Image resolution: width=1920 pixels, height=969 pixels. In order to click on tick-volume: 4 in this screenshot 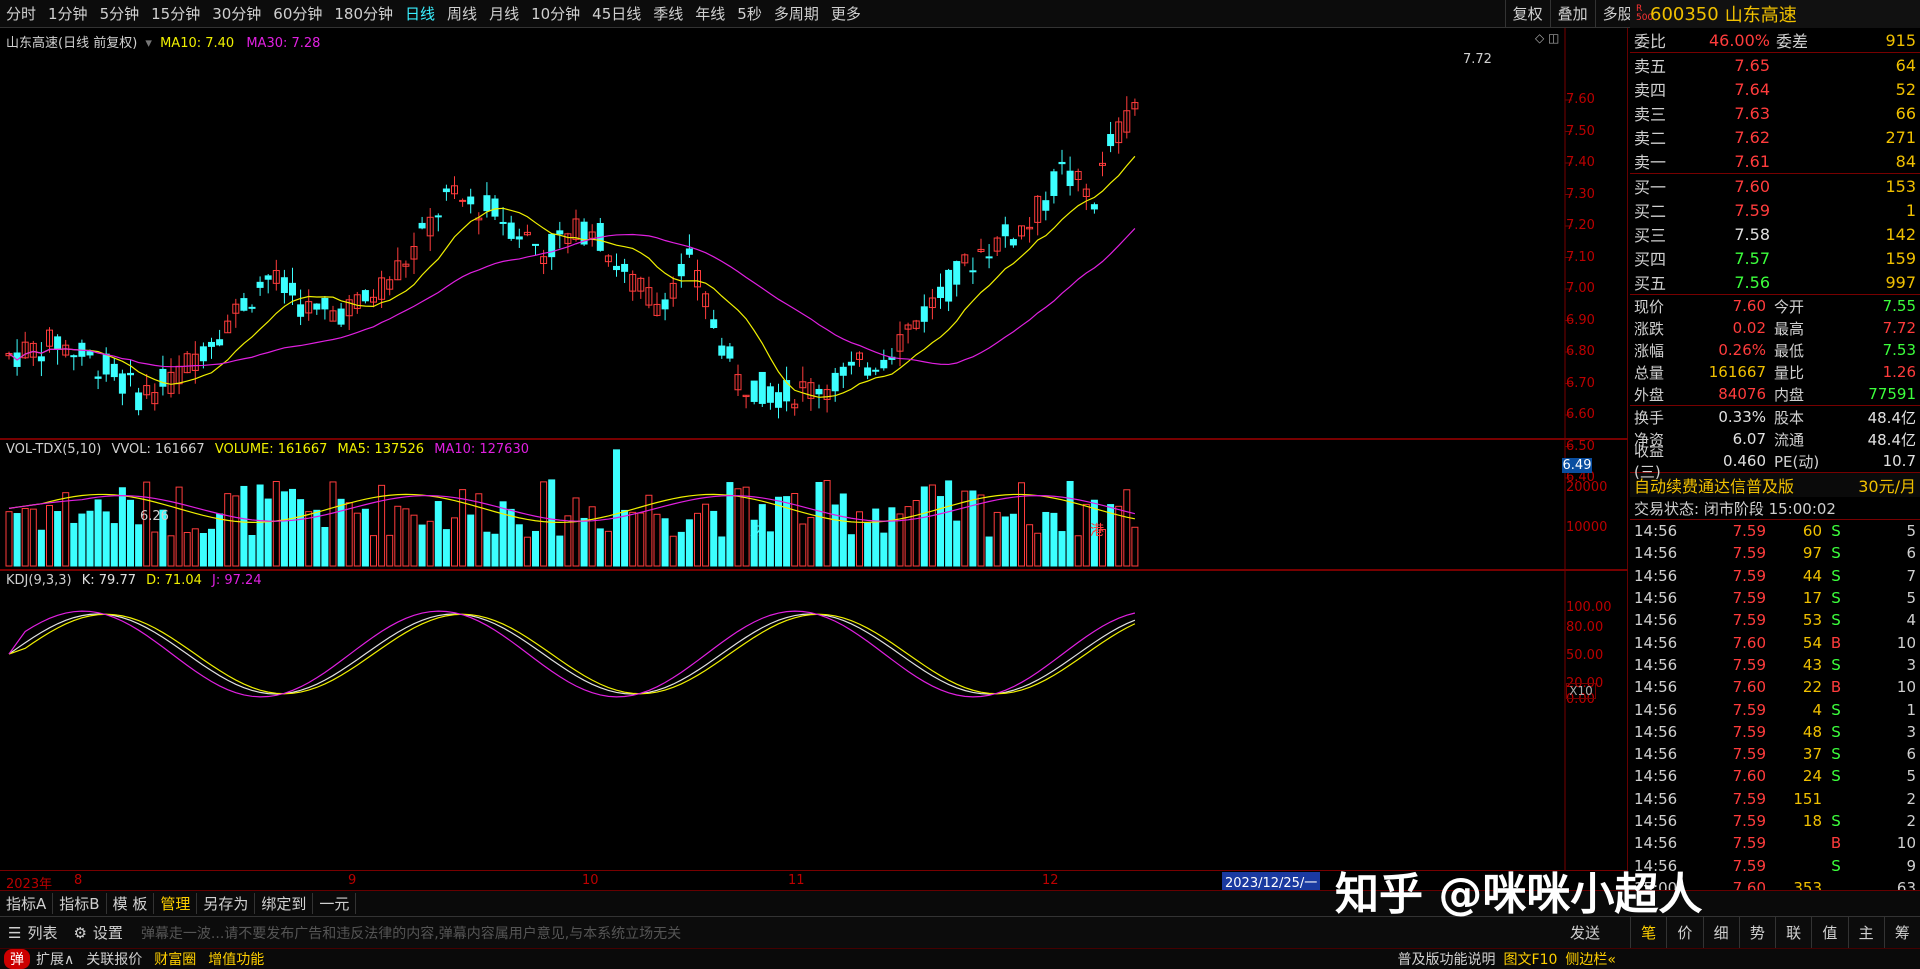, I will do `click(1817, 709)`.